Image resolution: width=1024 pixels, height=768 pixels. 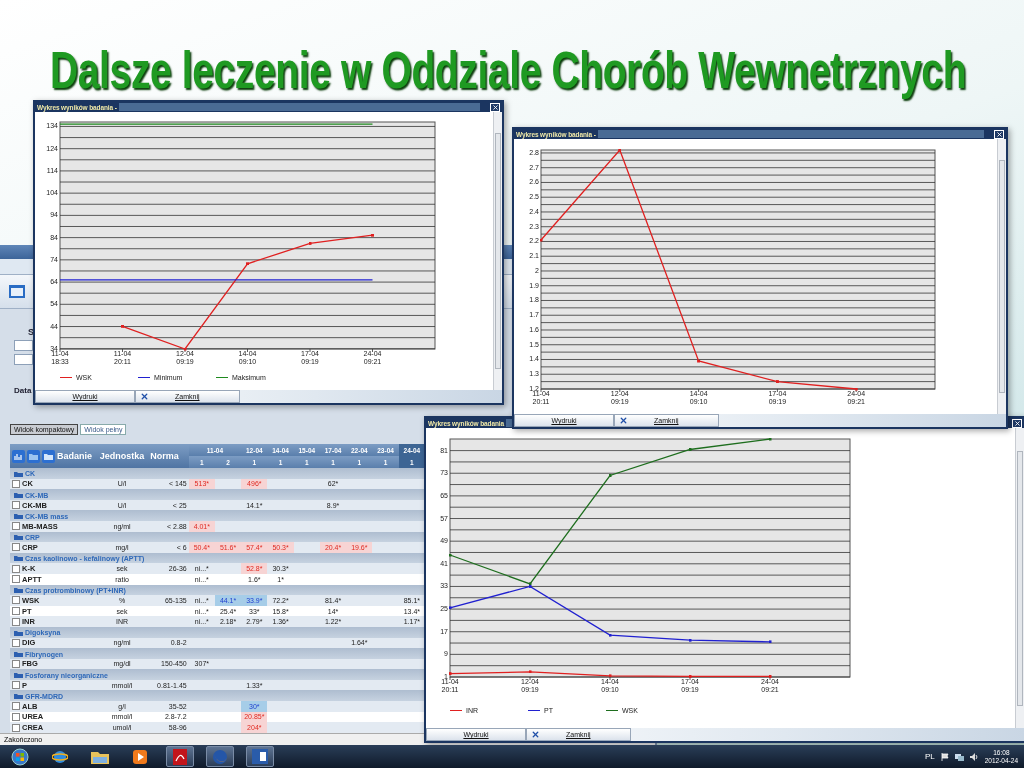 I want to click on column-header: Badanie, so click(x=74, y=455).